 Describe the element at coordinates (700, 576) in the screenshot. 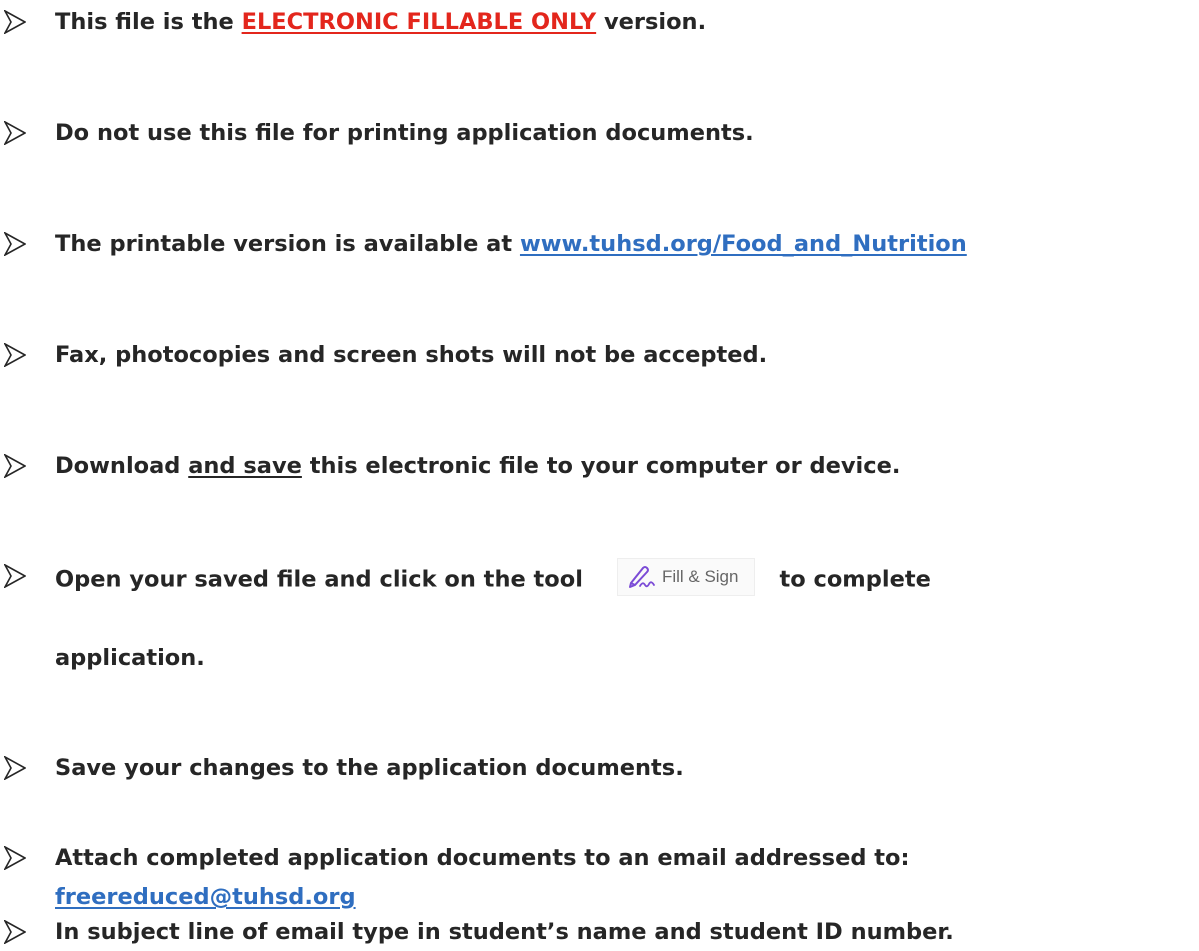

I see `fill-and-sign-label: Fill & Sign` at that location.